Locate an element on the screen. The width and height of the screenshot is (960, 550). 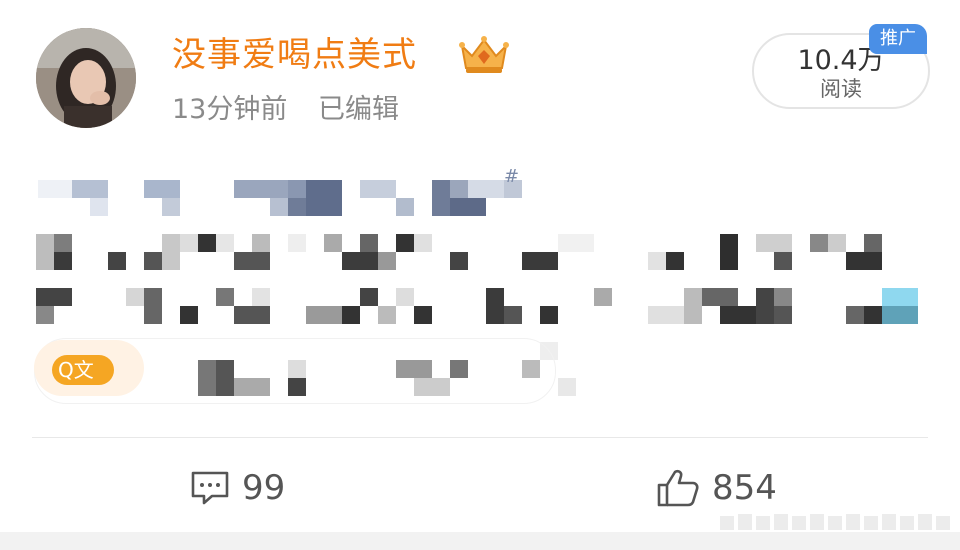
thumbs-up-icon is located at coordinates (678, 488).